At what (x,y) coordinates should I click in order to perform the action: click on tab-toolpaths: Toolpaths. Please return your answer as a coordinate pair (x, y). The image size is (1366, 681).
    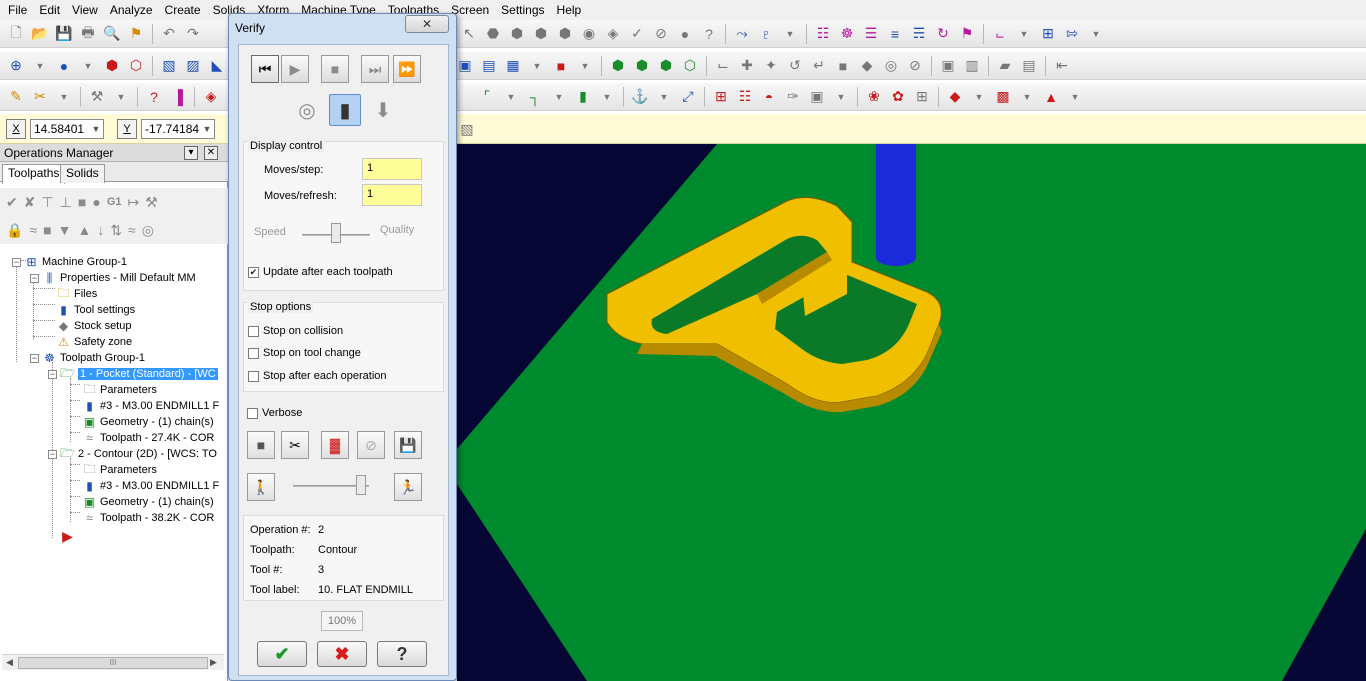
    Looking at the image, I should click on (34, 174).